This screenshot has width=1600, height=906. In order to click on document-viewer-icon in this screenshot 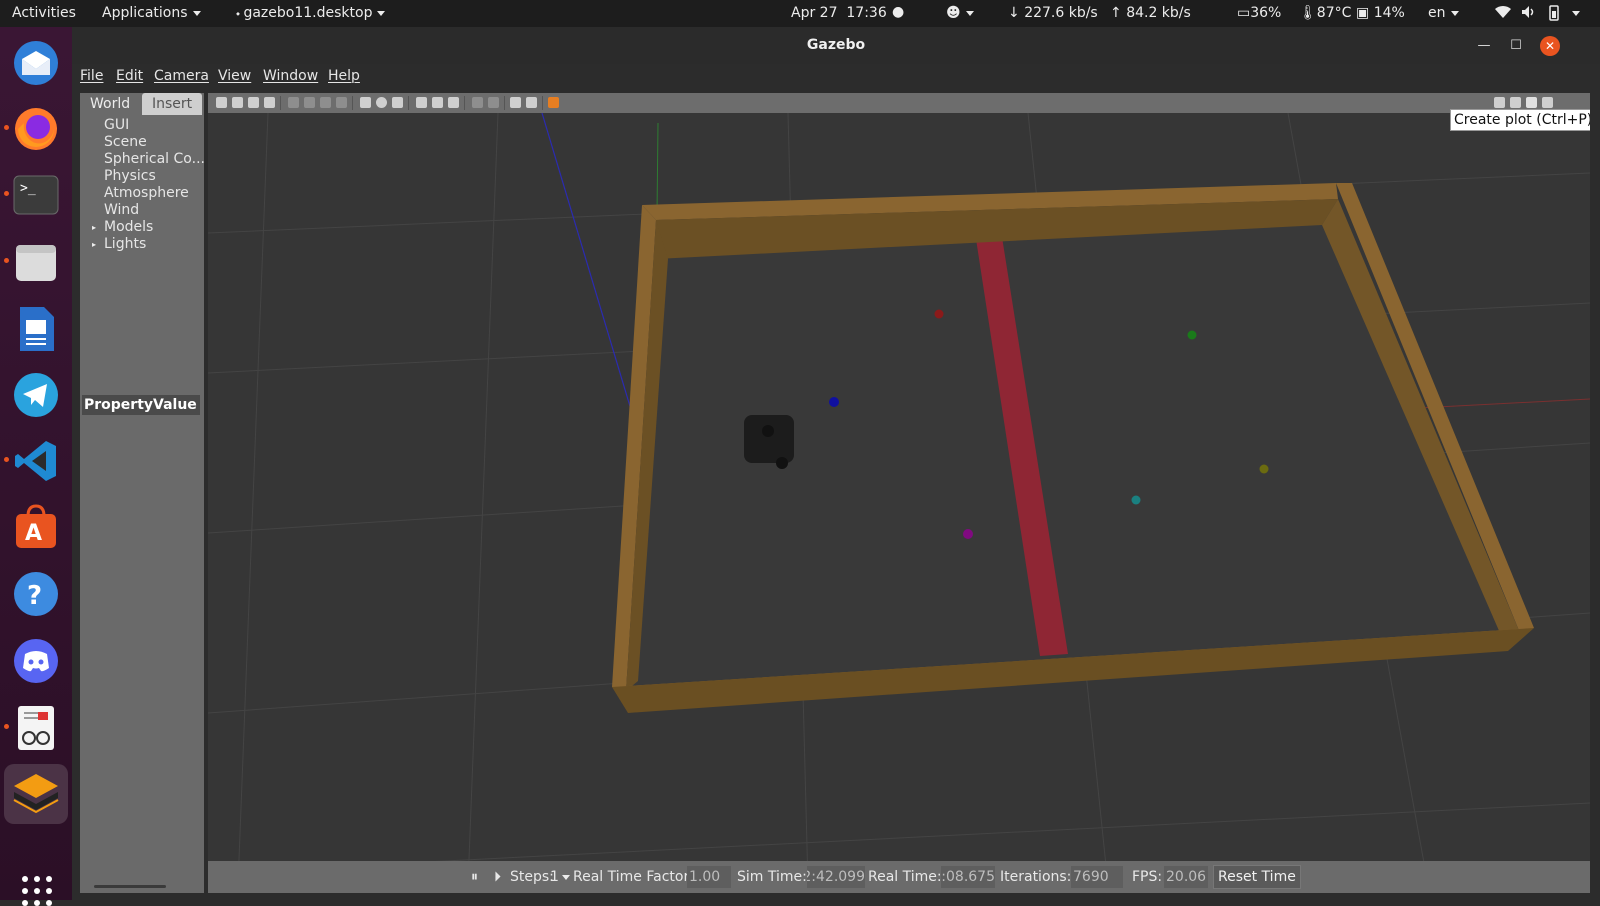, I will do `click(36, 728)`.